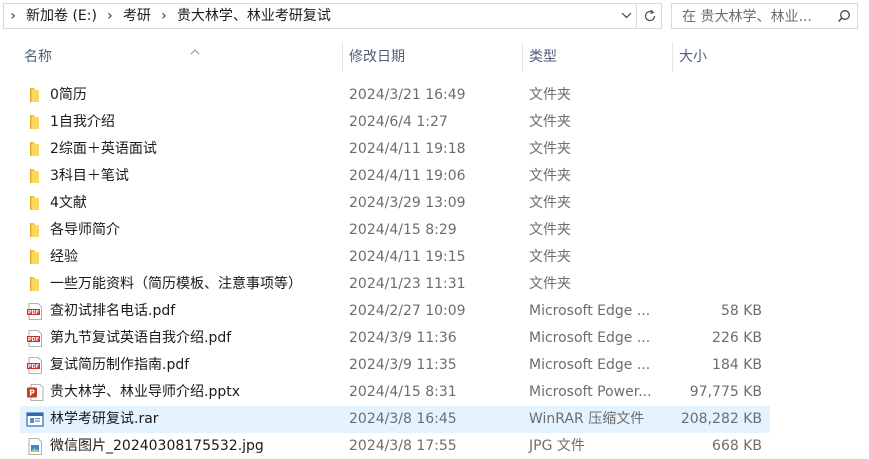 Image resolution: width=869 pixels, height=459 pixels. Describe the element at coordinates (157, 446) in the screenshot. I see `file-name: 微信图片_20240308175532.jpg` at that location.